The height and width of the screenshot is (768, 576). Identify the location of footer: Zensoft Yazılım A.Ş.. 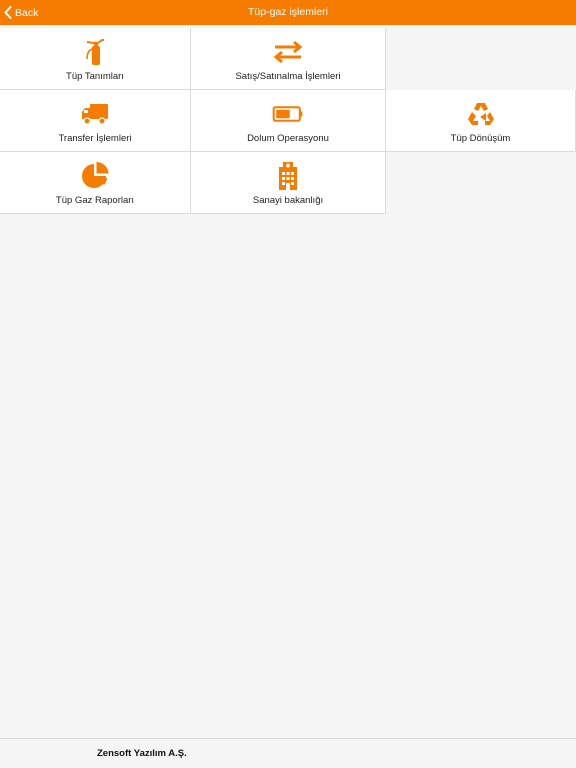
(288, 753).